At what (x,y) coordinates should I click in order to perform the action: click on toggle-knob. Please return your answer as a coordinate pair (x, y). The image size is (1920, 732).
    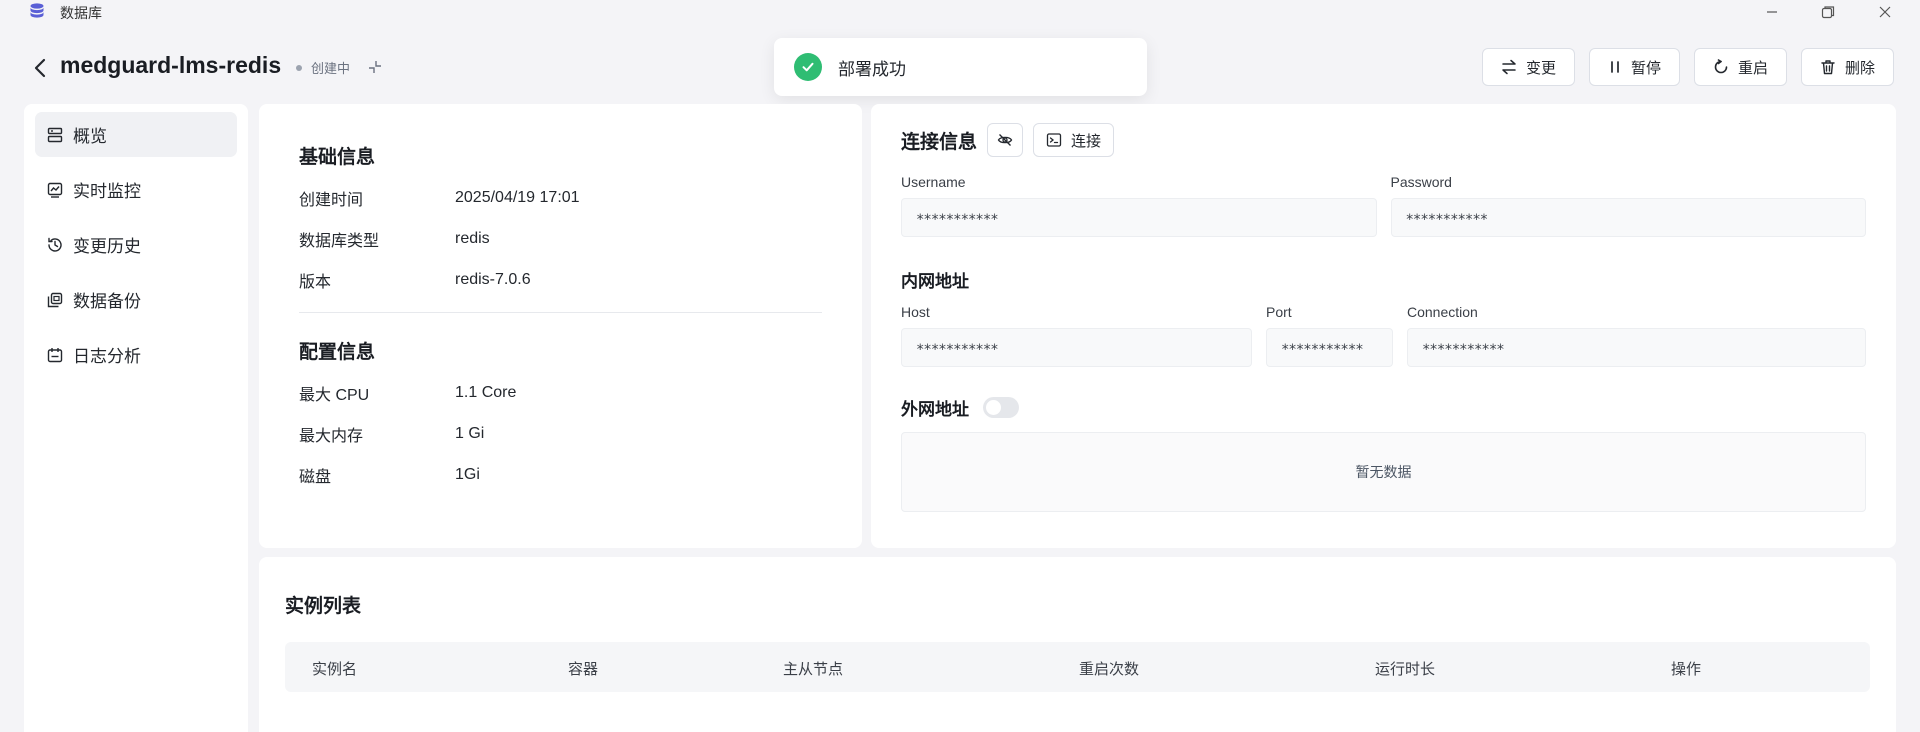
    Looking at the image, I should click on (993, 407).